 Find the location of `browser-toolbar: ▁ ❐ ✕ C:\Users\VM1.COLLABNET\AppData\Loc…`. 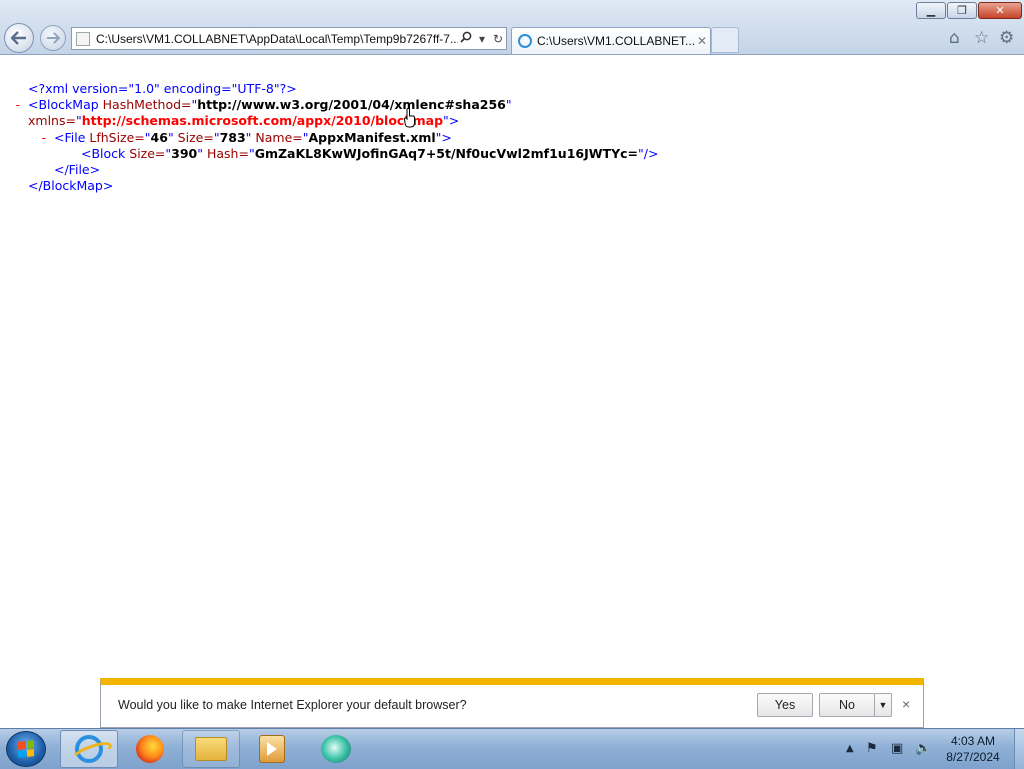

browser-toolbar: ▁ ❐ ✕ C:\Users\VM1.COLLABNET\AppData\Loc… is located at coordinates (512, 27).